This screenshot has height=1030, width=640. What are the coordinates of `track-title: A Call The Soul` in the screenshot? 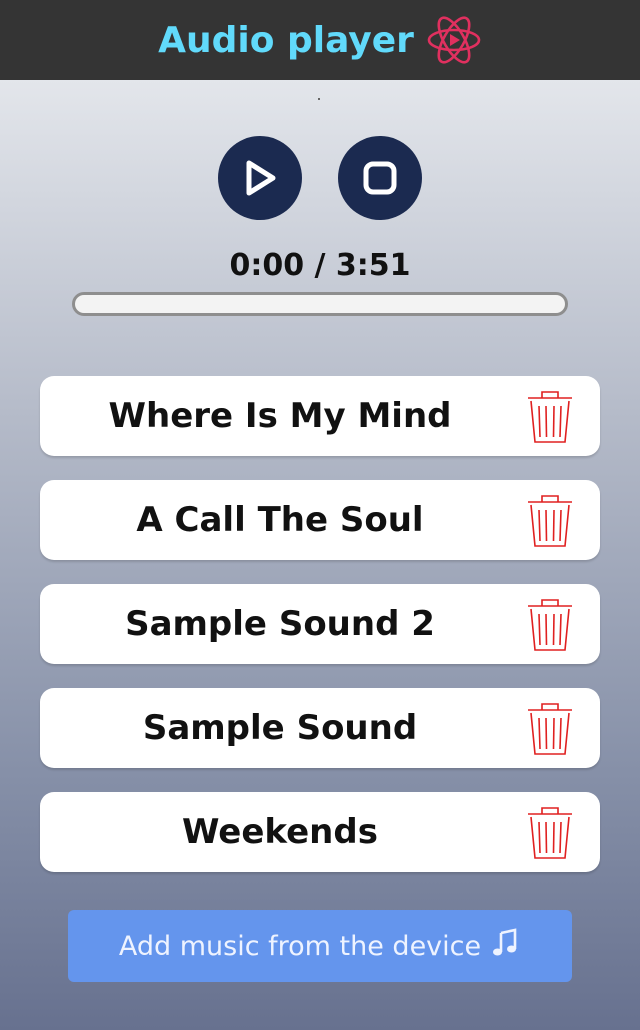 It's located at (280, 520).